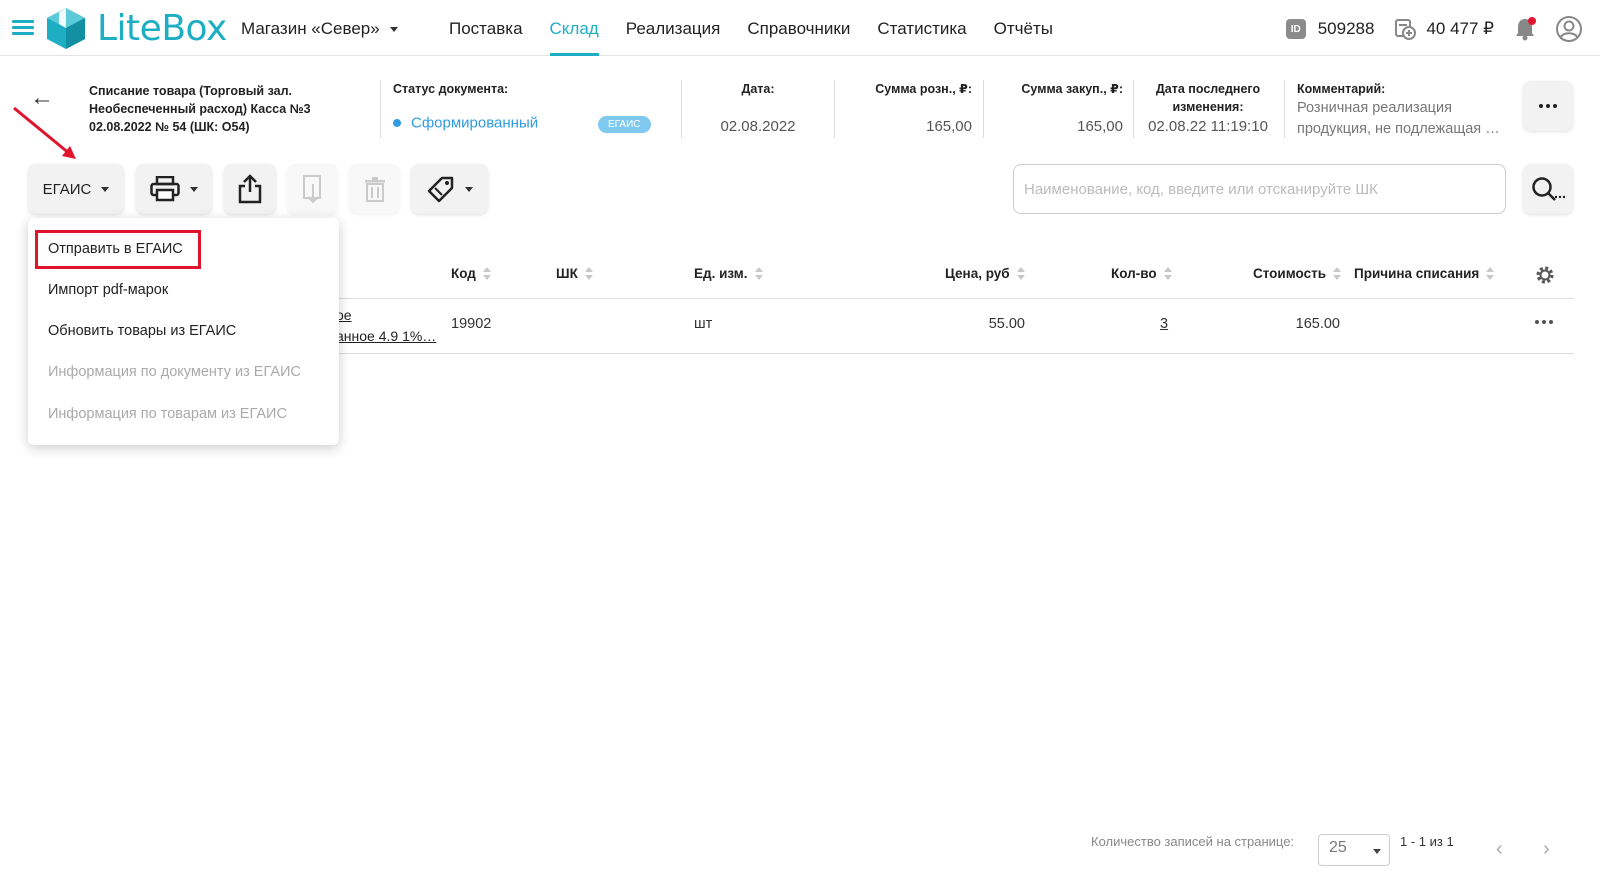 The height and width of the screenshot is (879, 1600). I want to click on modified-label: изменения:, so click(1208, 107).